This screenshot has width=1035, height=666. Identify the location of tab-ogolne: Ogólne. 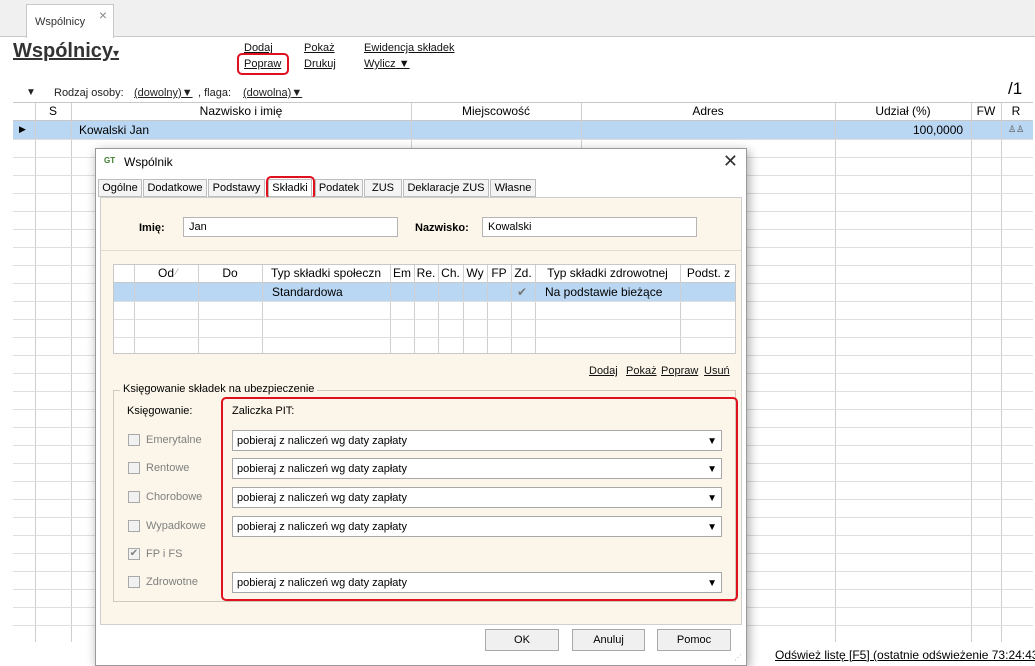
(120, 188).